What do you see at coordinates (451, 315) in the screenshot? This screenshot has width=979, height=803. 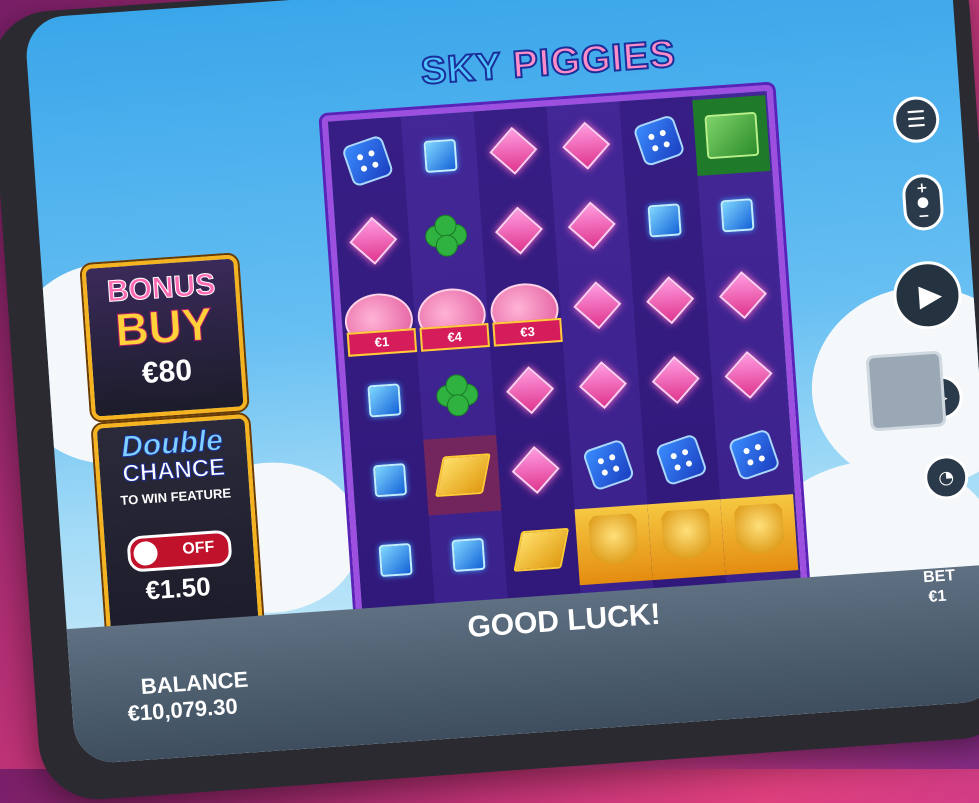 I see `reel-cell: €4` at bounding box center [451, 315].